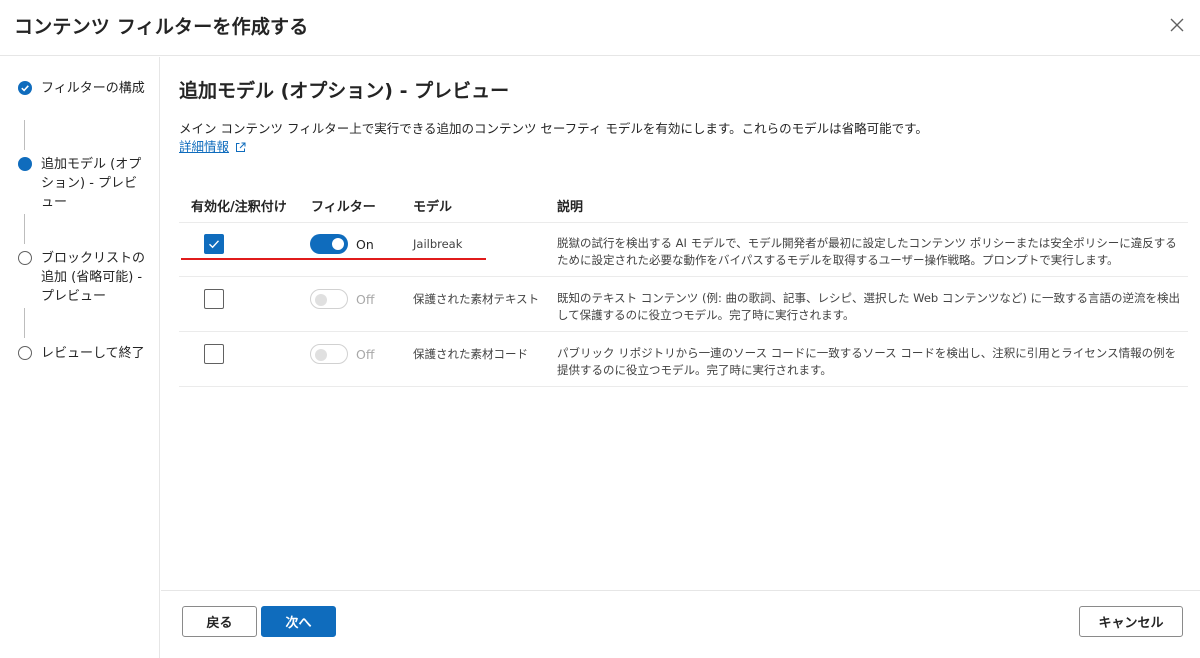 The image size is (1200, 658). Describe the element at coordinates (476, 299) in the screenshot. I see `model-name: 保護された素材テキスト` at that location.